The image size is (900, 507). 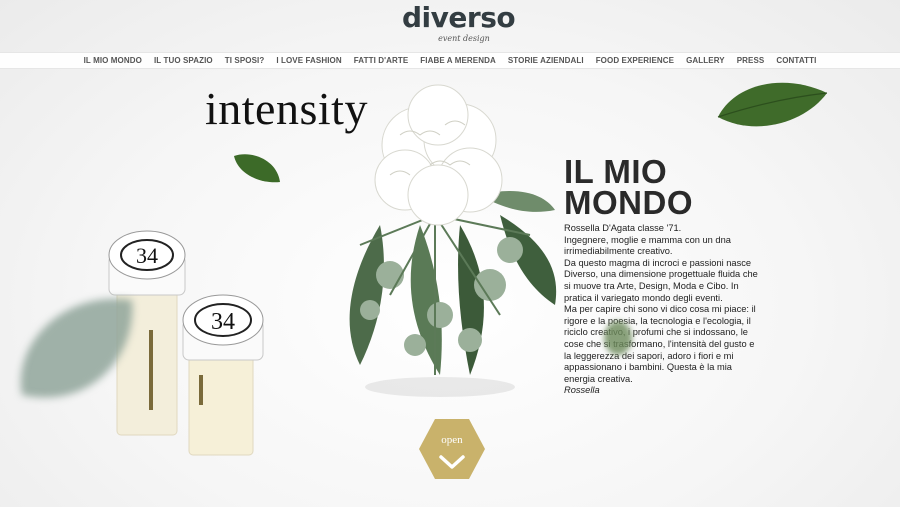 I want to click on hero-word: intensity, so click(x=286, y=108).